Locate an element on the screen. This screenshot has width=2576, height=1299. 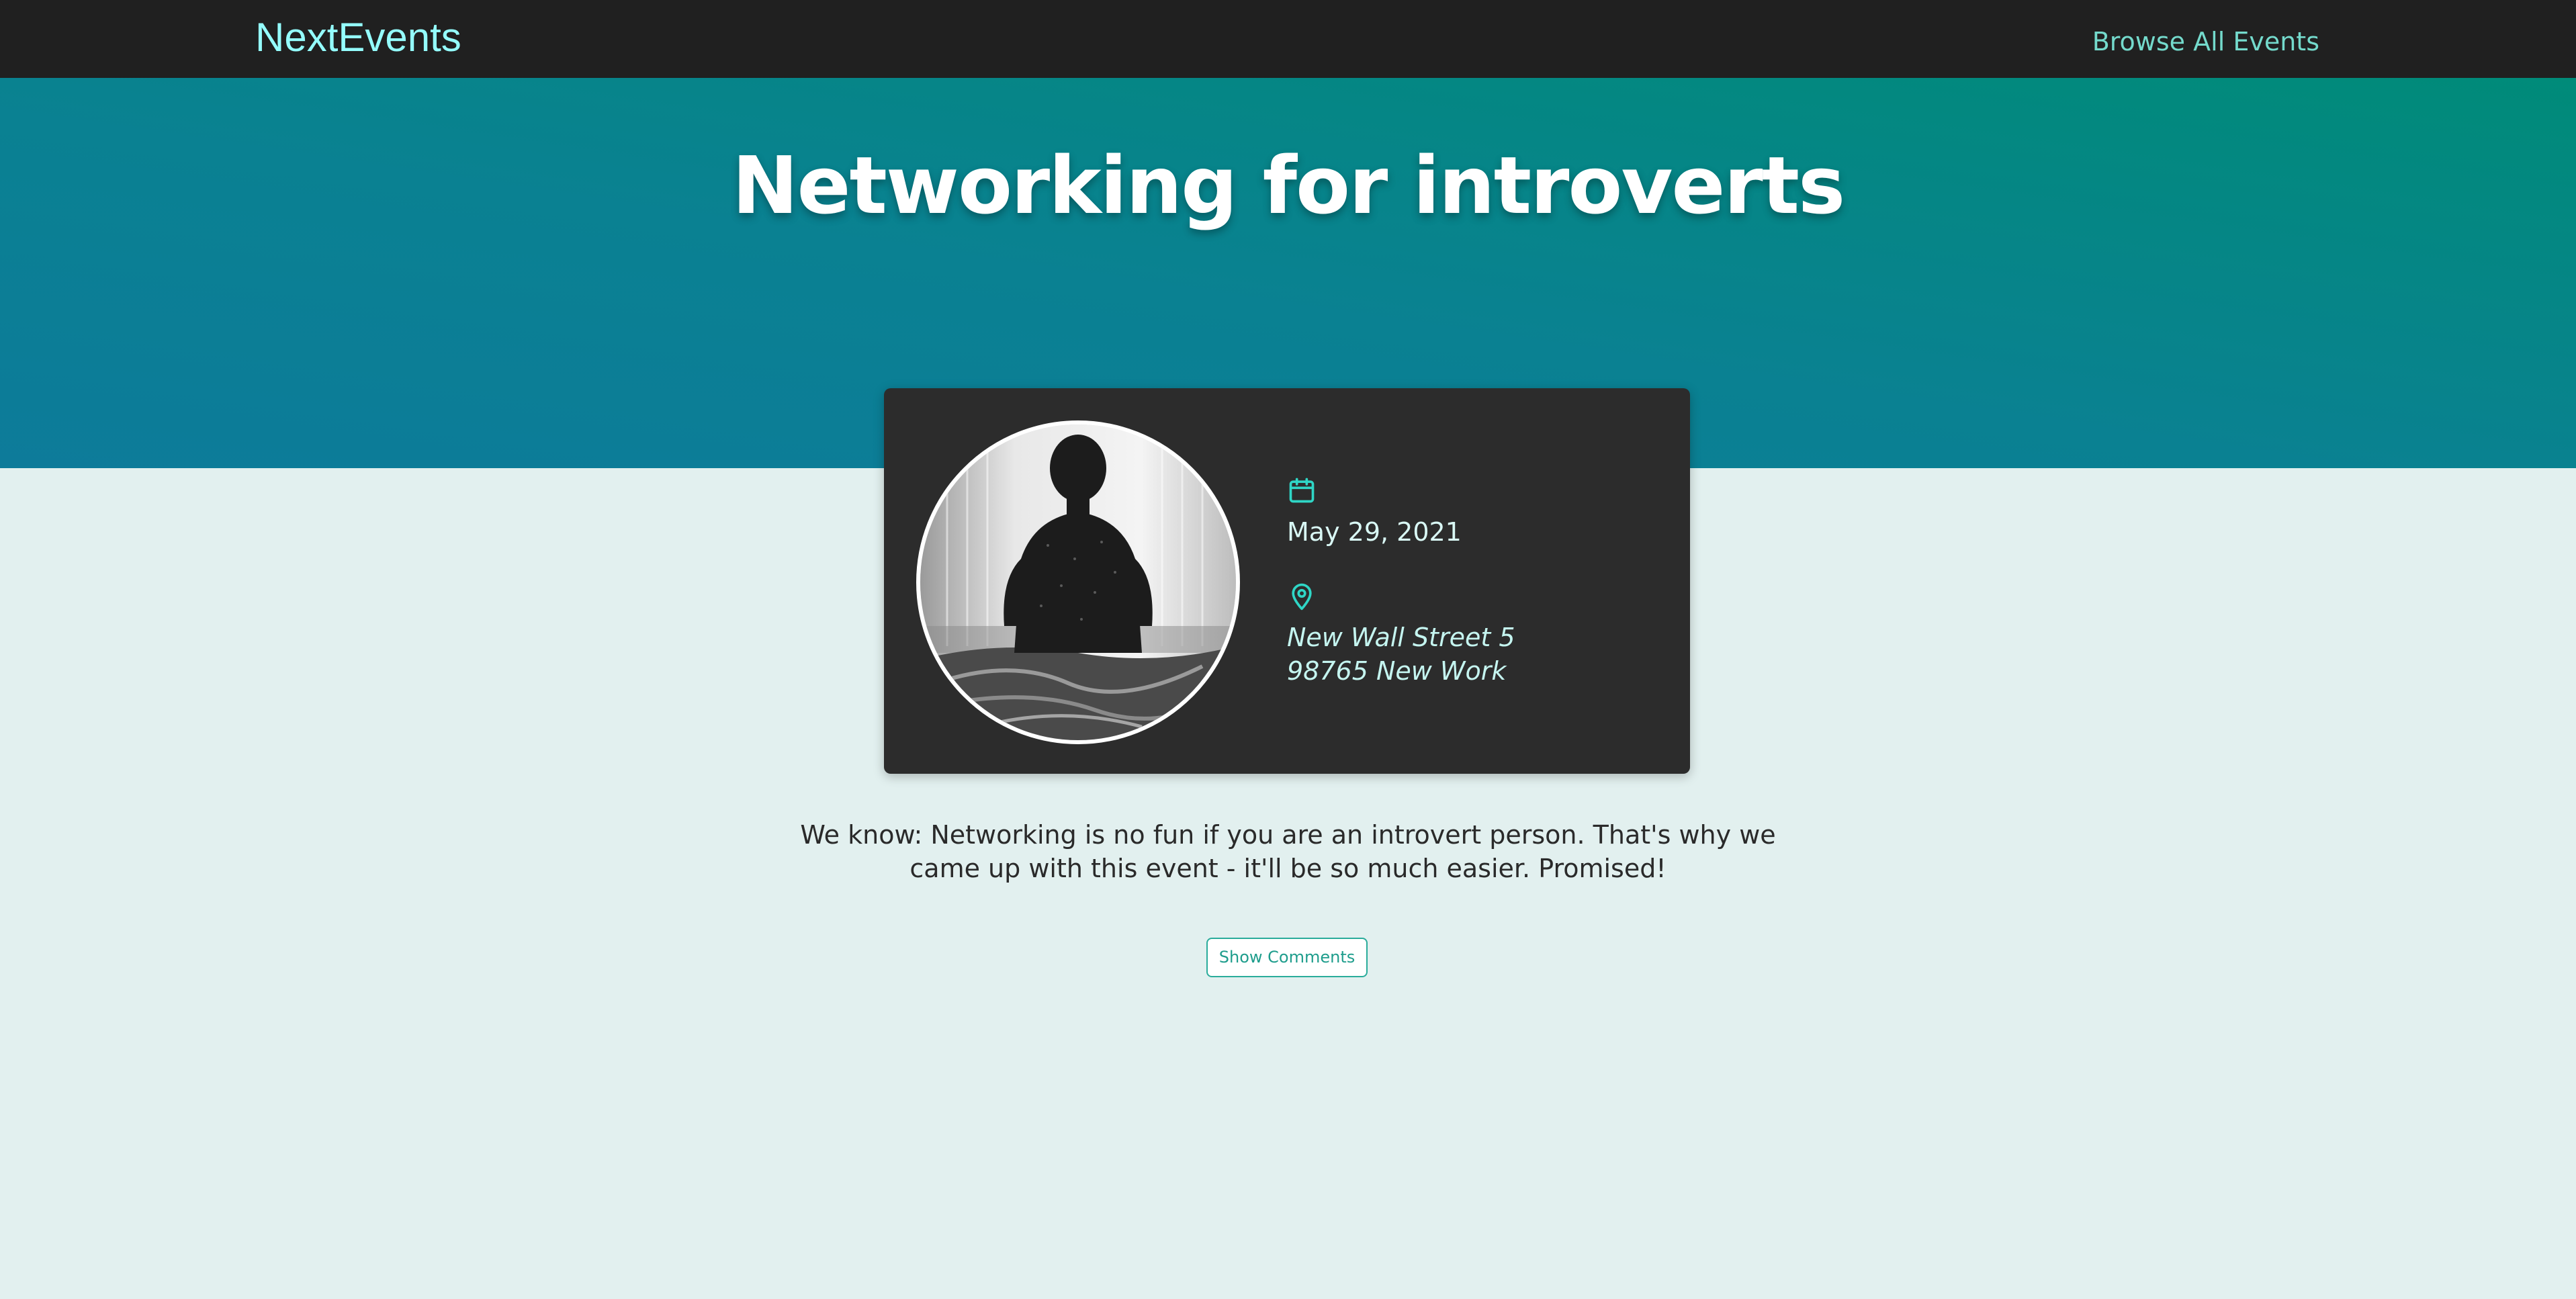
logo-link: NextEvents is located at coordinates (358, 37).